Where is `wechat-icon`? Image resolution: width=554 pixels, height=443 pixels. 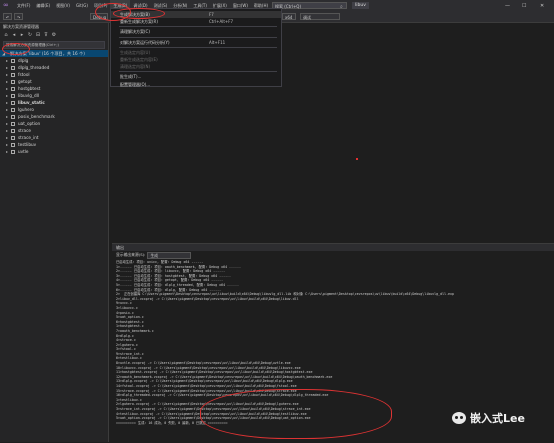 wechat-icon is located at coordinates (459, 418).